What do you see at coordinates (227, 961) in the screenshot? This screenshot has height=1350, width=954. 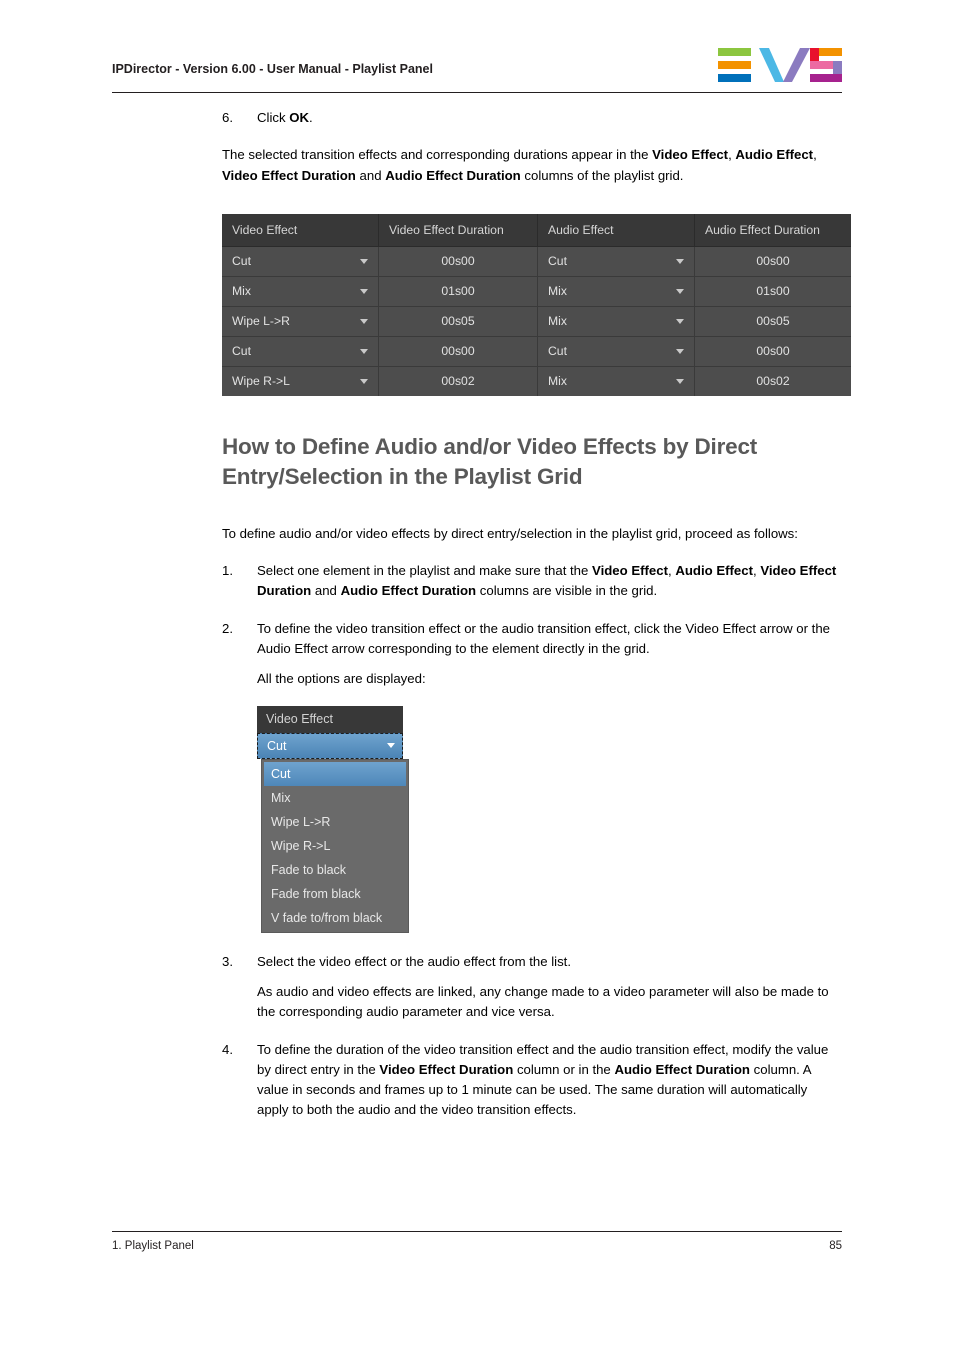 I see `step-3-number: 3.` at bounding box center [227, 961].